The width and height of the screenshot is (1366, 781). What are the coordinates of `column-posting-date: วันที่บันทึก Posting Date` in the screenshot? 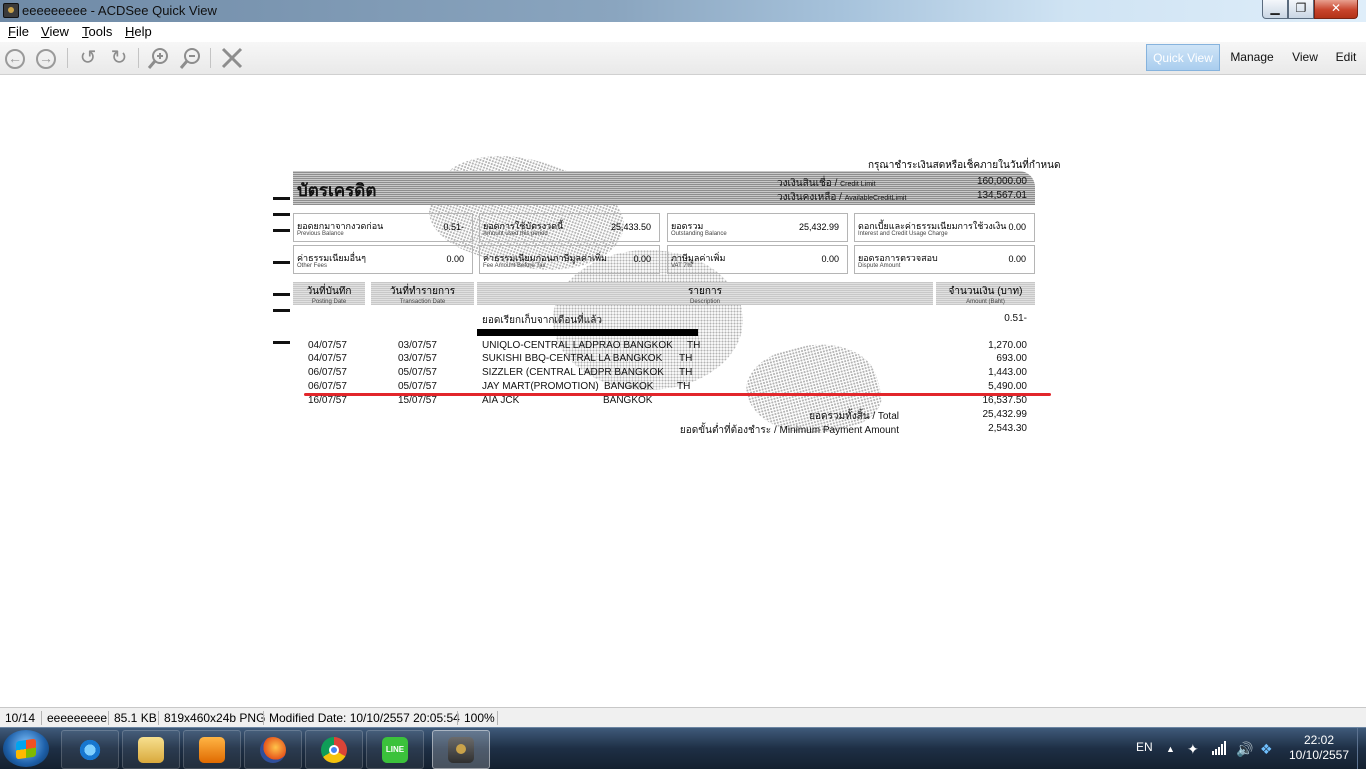 It's located at (329, 293).